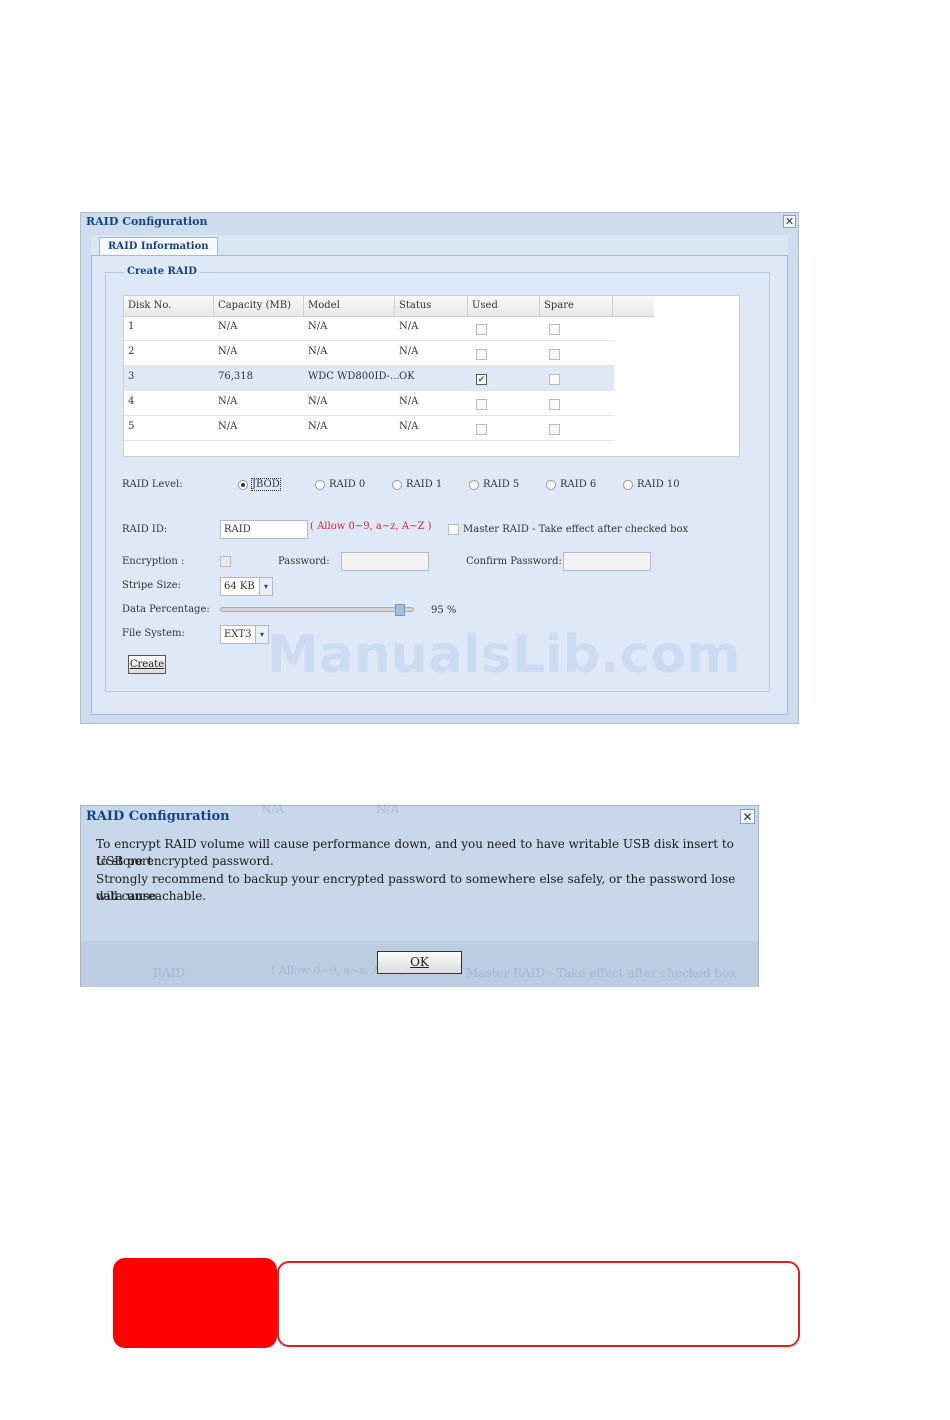  Describe the element at coordinates (658, 484) in the screenshot. I see `raid-level-label-raid-10: RAID 10` at that location.